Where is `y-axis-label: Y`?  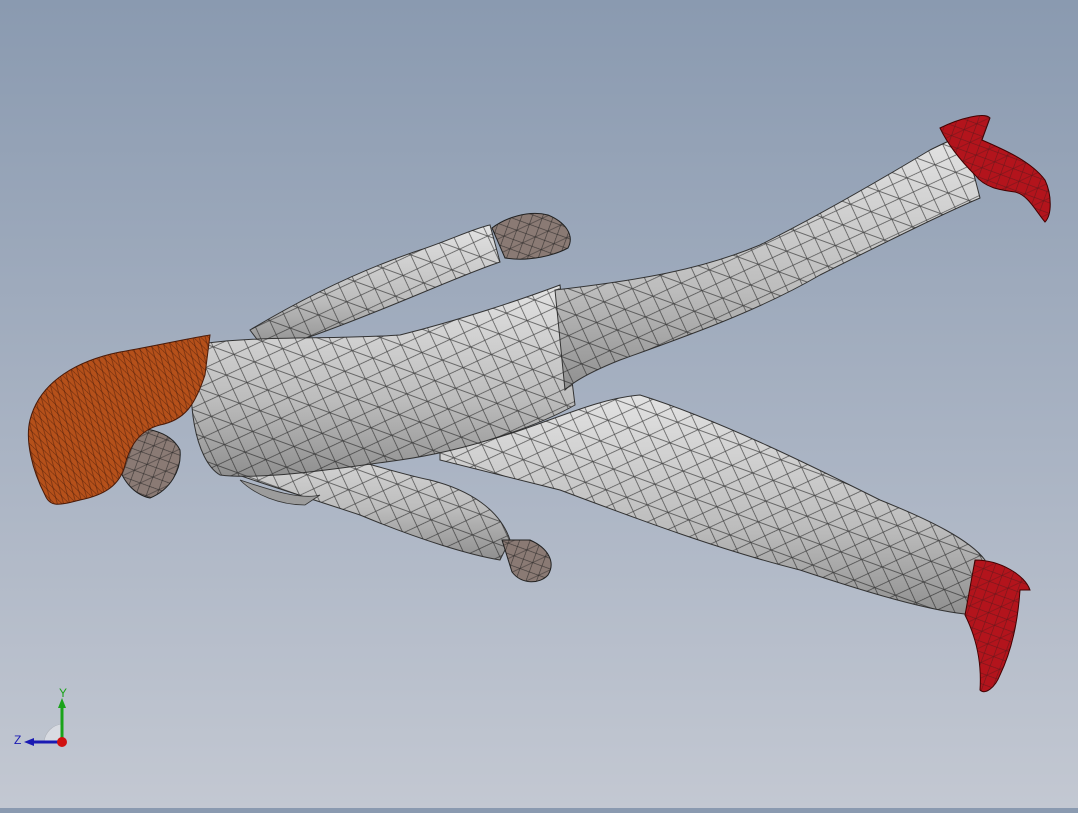
y-axis-label: Y is located at coordinates (63, 693).